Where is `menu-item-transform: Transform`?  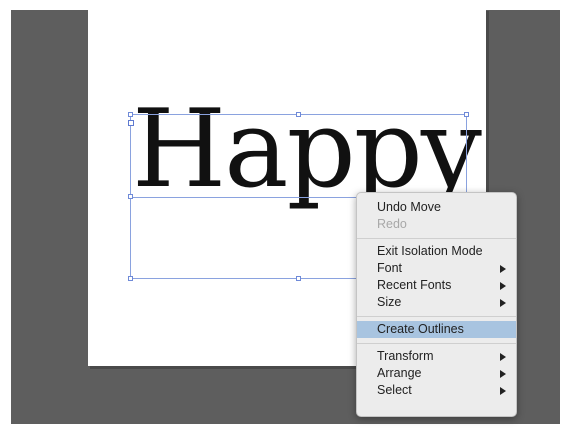 menu-item-transform: Transform is located at coordinates (436, 356).